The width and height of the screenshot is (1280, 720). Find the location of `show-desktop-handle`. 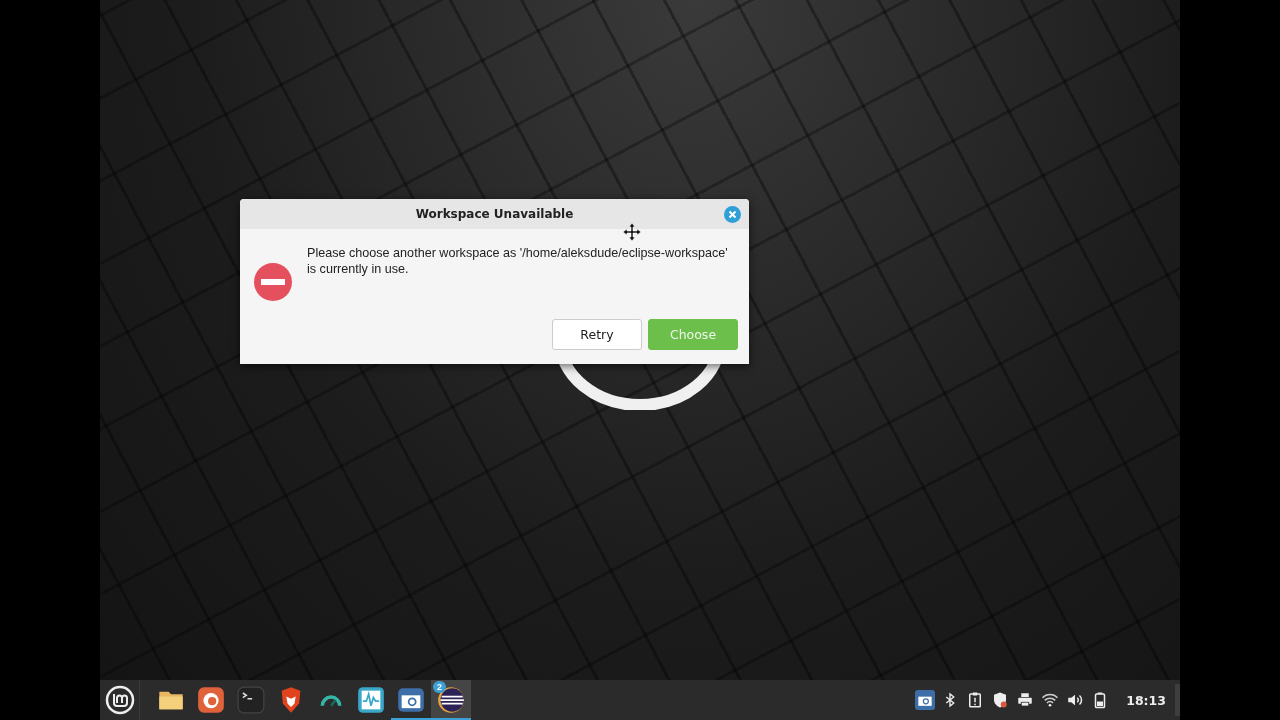

show-desktop-handle is located at coordinates (1177, 700).